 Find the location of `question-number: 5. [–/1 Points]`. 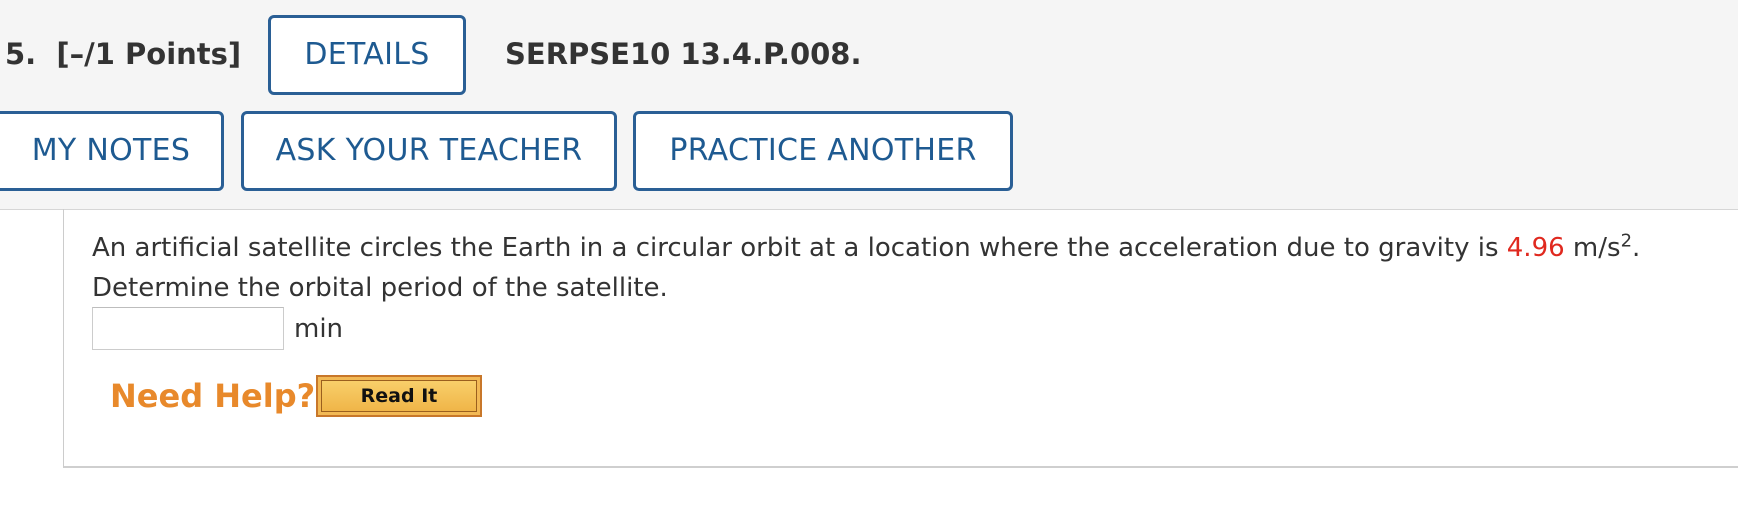

question-number: 5. [–/1 Points] is located at coordinates (123, 54).